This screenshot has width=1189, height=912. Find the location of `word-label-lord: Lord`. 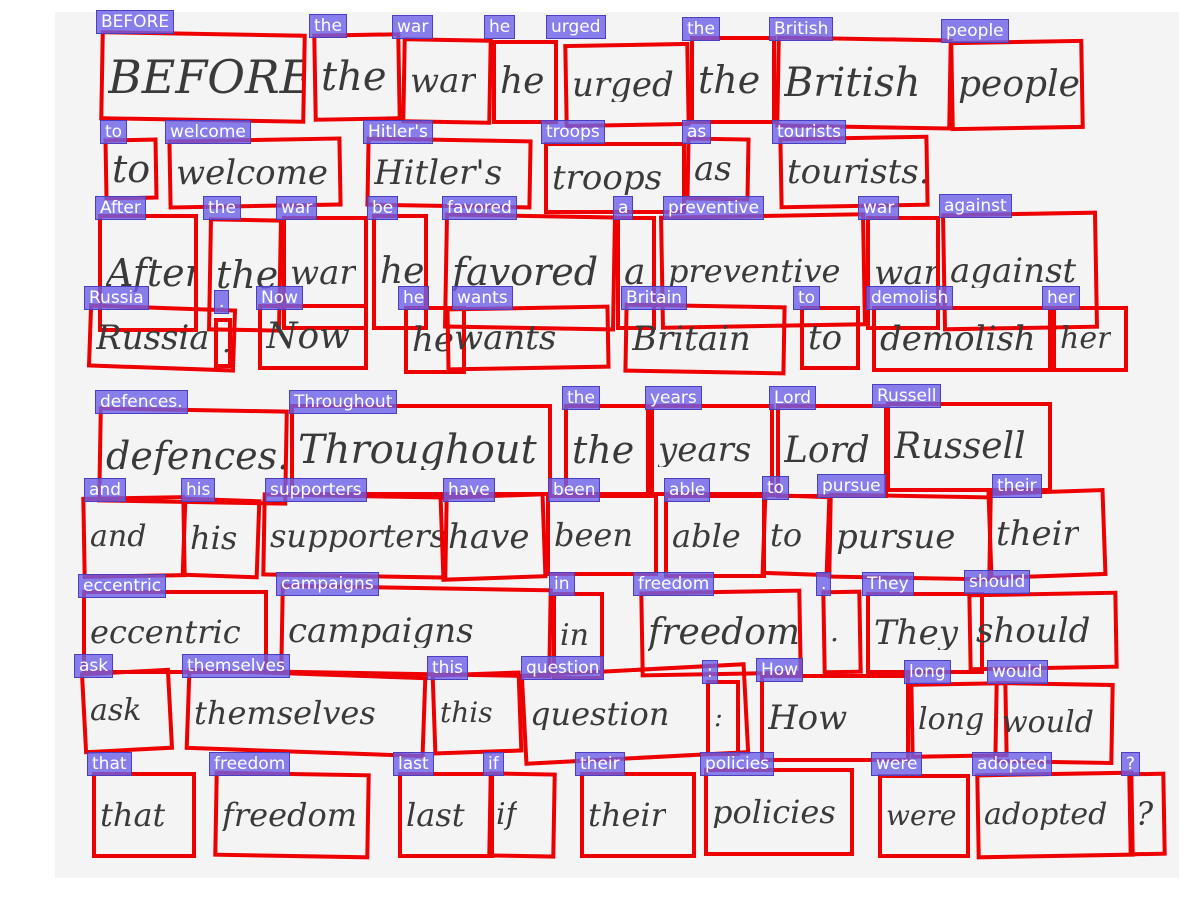

word-label-lord: Lord is located at coordinates (793, 398).